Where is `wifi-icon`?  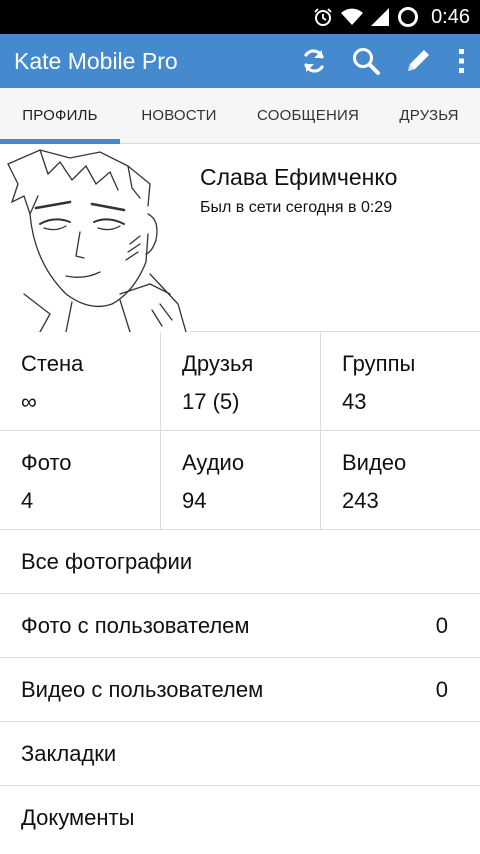
wifi-icon is located at coordinates (352, 17).